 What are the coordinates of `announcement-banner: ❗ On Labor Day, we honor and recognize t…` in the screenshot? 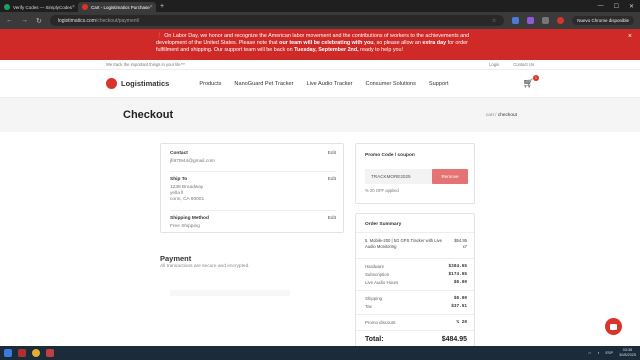 It's located at (320, 44).